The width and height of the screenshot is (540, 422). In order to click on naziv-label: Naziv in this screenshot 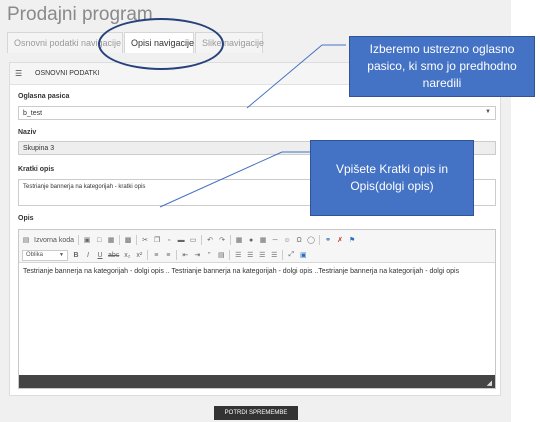, I will do `click(27, 132)`.